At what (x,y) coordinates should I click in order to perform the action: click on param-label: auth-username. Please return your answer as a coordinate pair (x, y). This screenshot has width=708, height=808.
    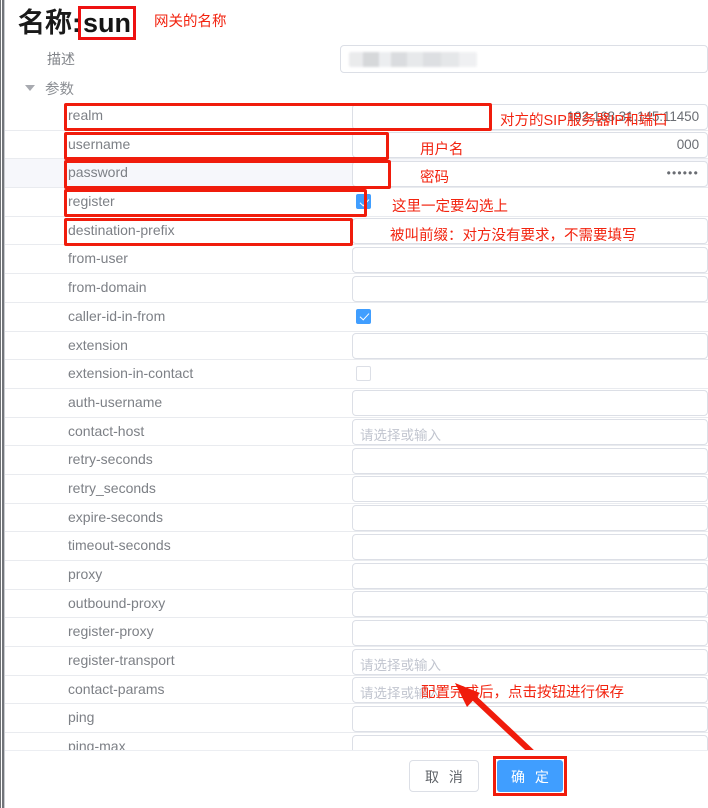
    Looking at the image, I should click on (115, 401).